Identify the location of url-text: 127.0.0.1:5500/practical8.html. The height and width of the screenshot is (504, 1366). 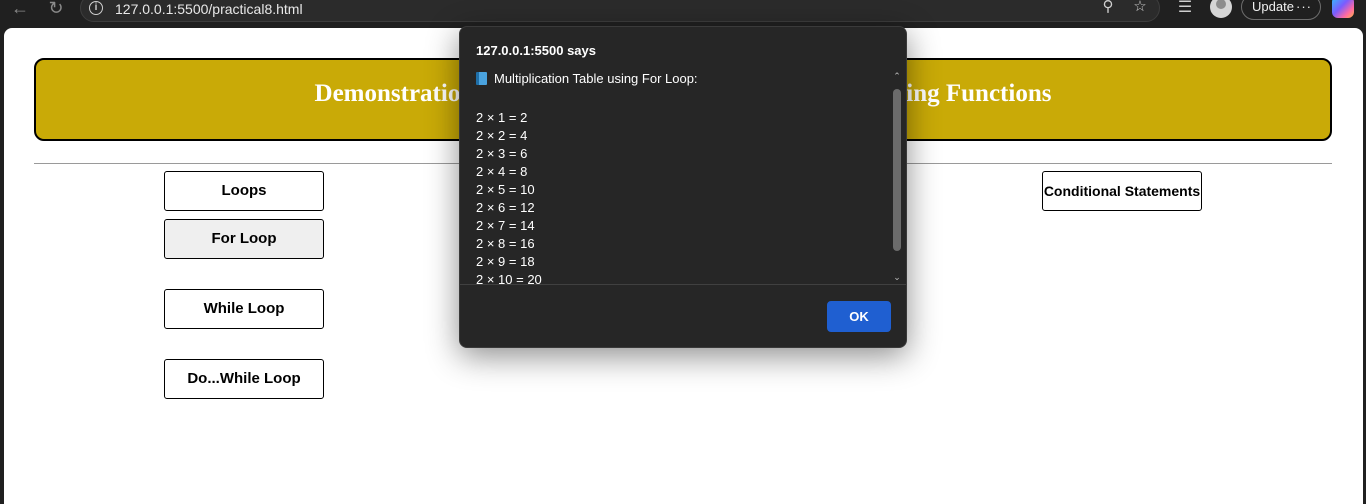
(209, 9).